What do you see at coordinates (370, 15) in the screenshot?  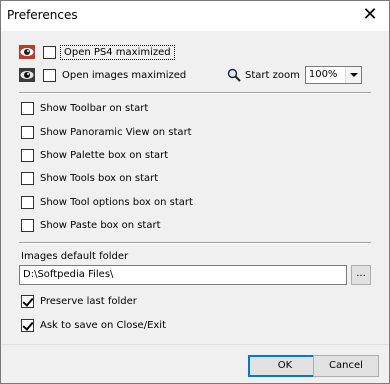 I see `close-icon: ✕` at bounding box center [370, 15].